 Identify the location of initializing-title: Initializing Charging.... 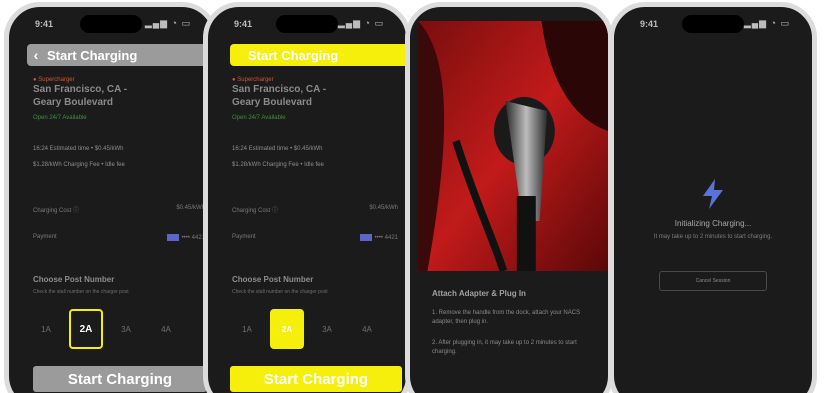
(713, 223).